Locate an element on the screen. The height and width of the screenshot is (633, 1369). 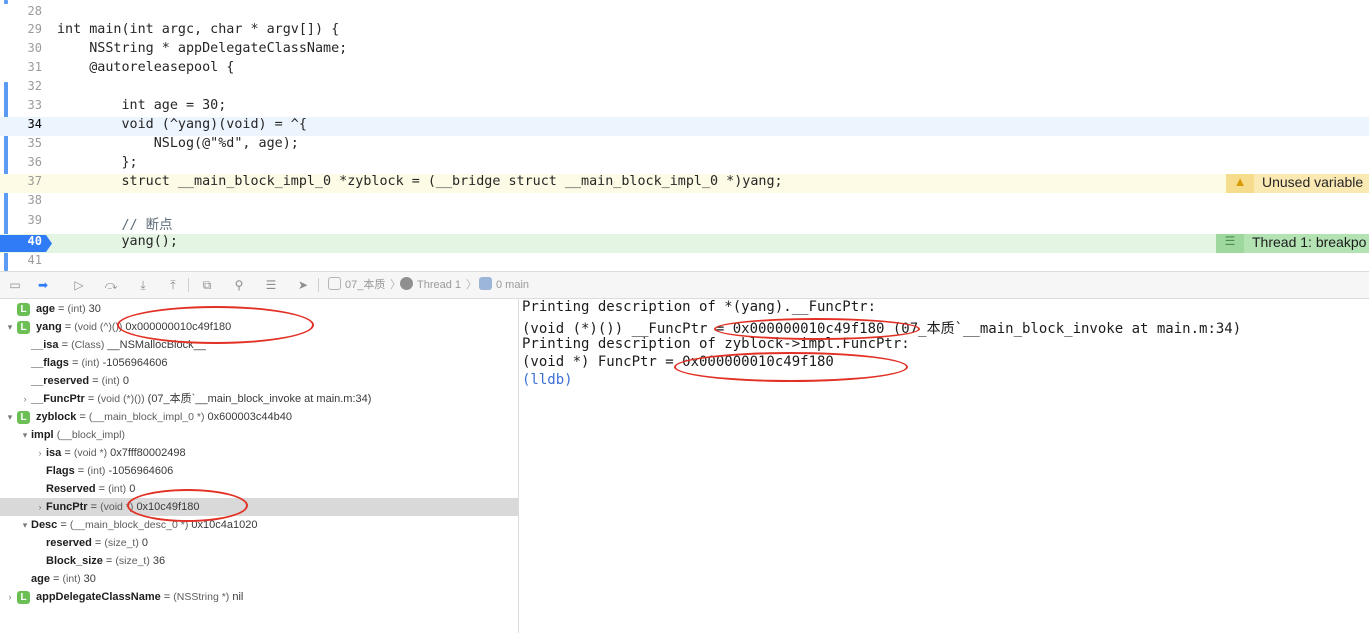
step-out-icon: ⤒ is located at coordinates (173, 285).